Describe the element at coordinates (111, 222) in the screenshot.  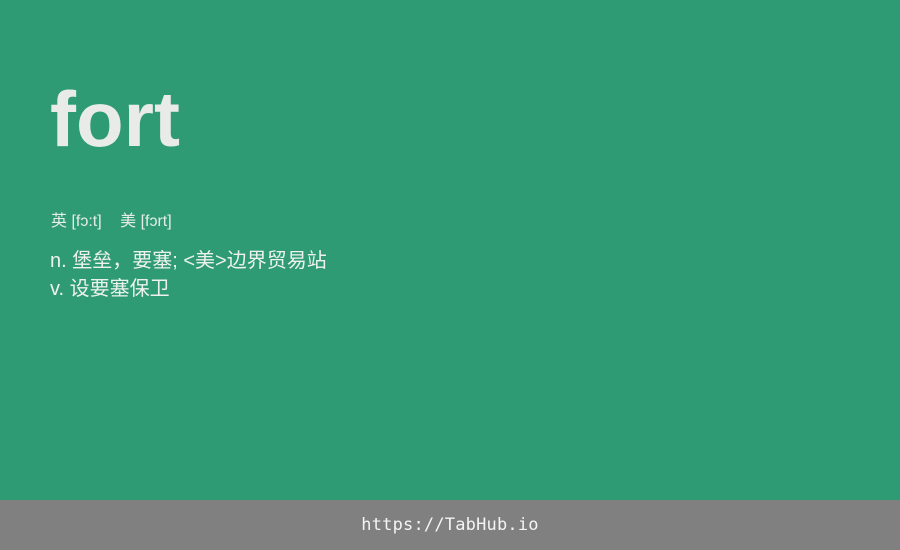
I see `phonetics-row: 英 [fɔ:t] 美 [fɔrt]` at that location.